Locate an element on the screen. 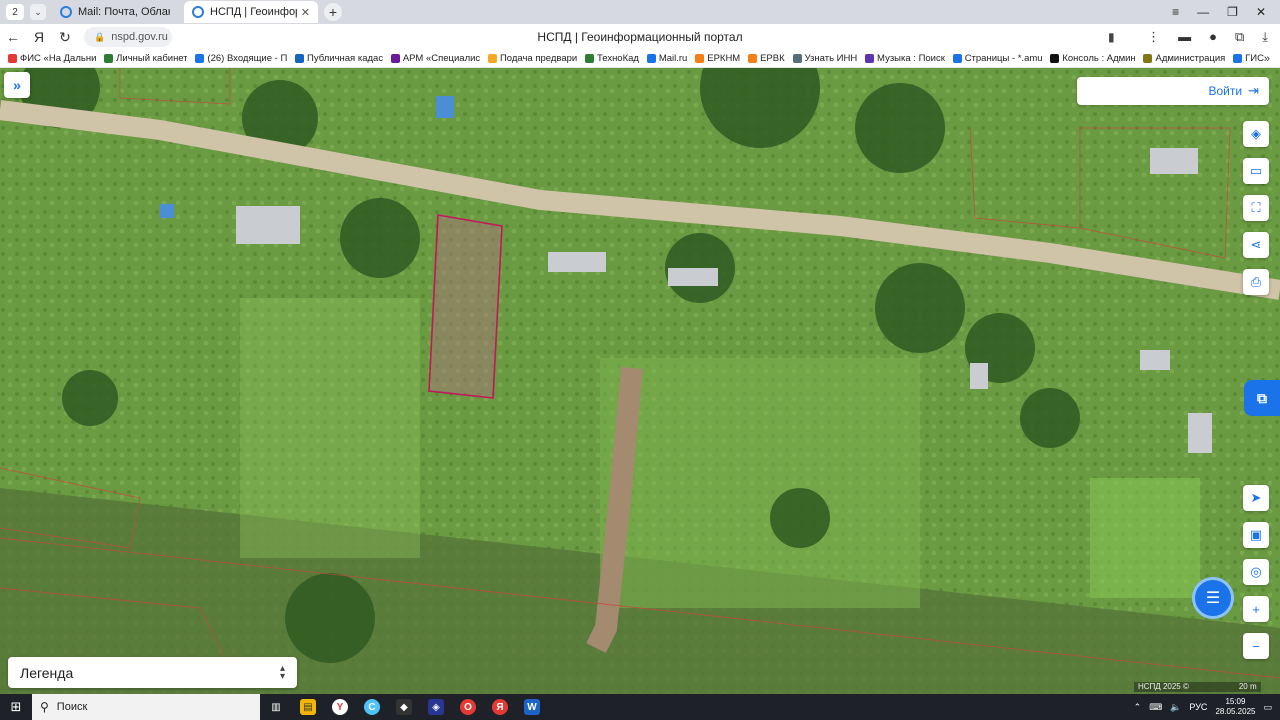  bookmark-item: ФИС «На Дальни is located at coordinates (52, 58).